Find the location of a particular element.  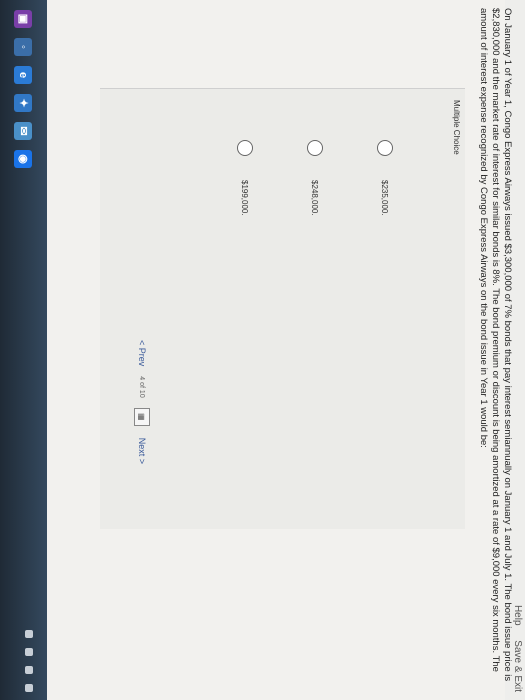

page-count: 4 of 10 is located at coordinates (142, 386).